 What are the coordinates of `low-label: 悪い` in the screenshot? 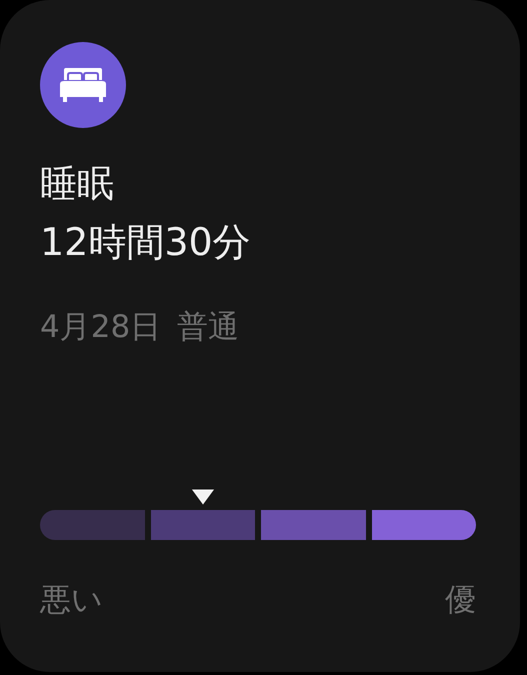 It's located at (71, 600).